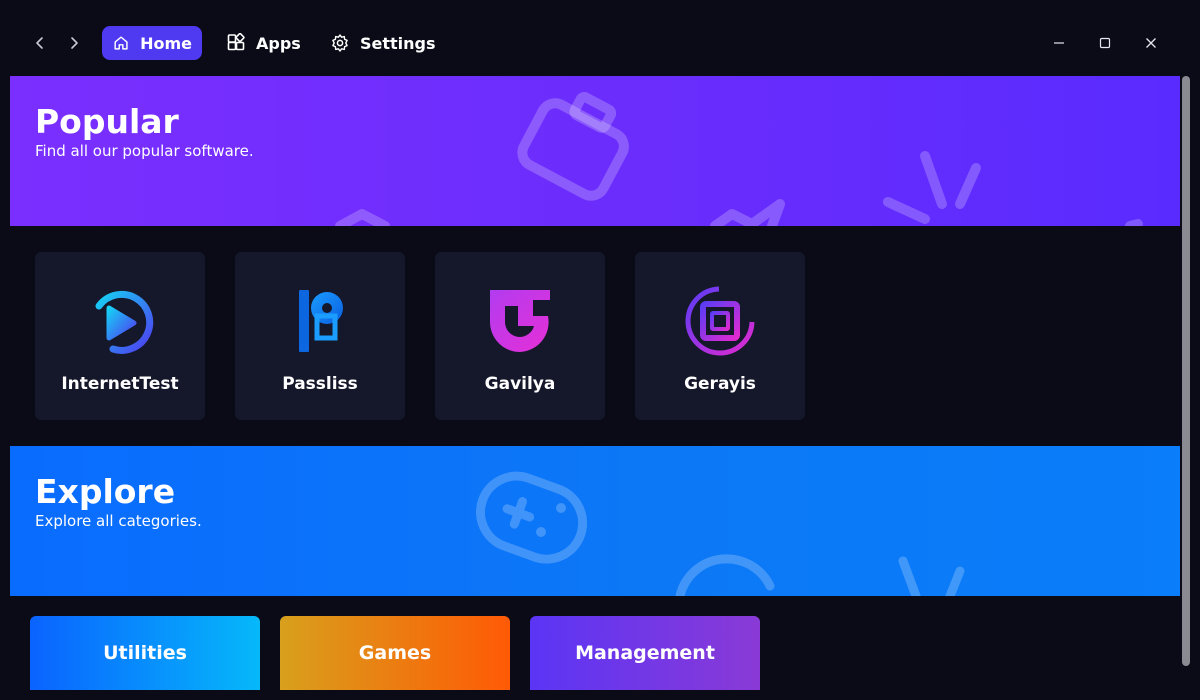 This screenshot has height=700, width=1200. I want to click on app-card-internettest: InternetTest, so click(120, 336).